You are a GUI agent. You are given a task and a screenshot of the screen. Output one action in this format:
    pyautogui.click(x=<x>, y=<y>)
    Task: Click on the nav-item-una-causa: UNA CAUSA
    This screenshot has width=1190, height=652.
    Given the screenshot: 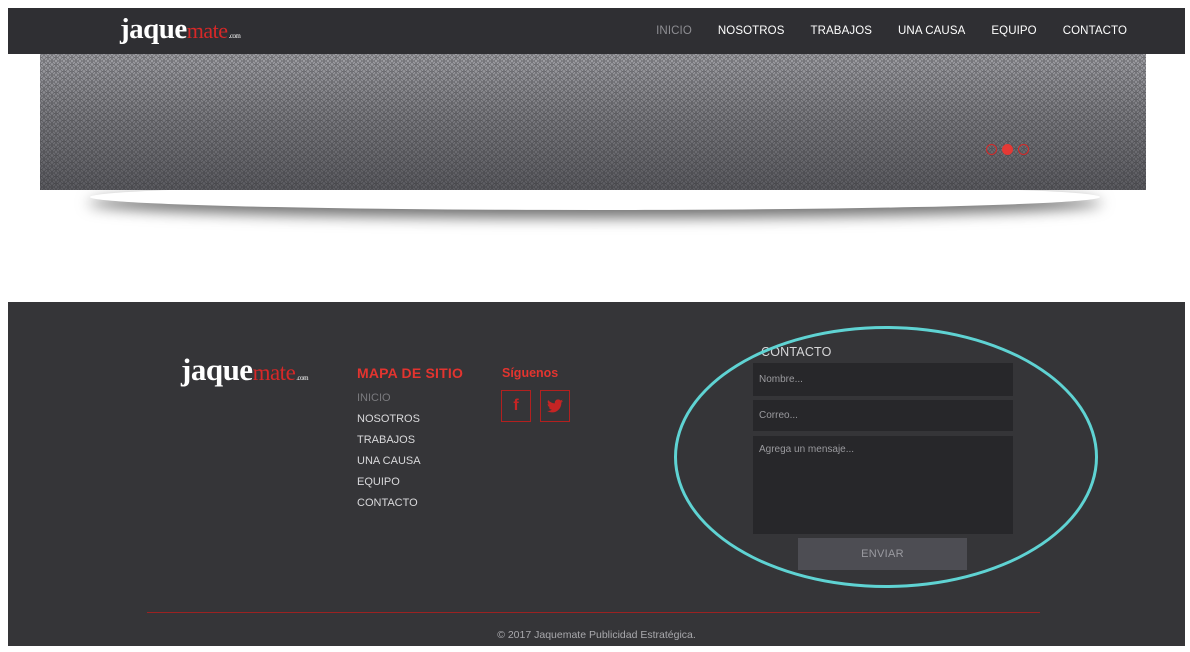 What is the action you would take?
    pyautogui.click(x=931, y=31)
    